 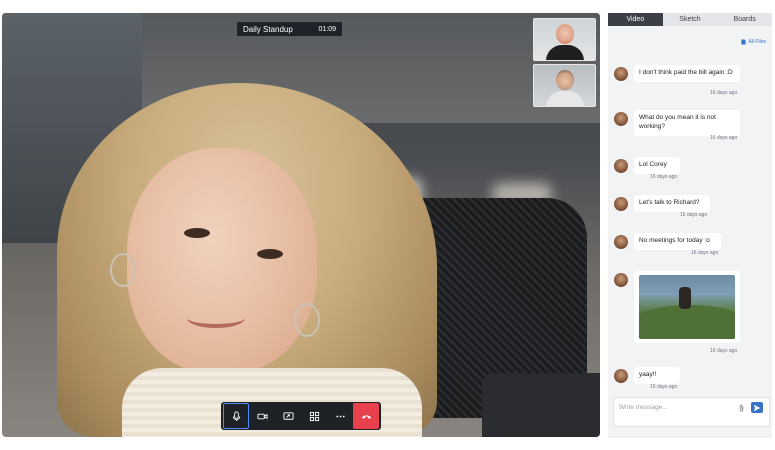 I want to click on chair-arm, so click(x=541, y=405).